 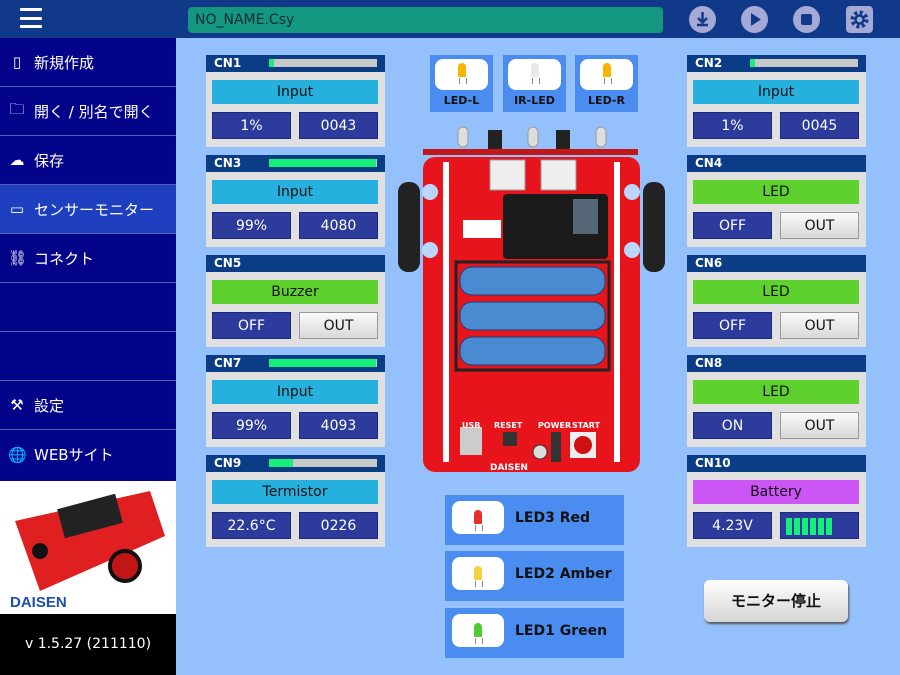 I want to click on sidebar-item-label: WEBサイト, so click(x=74, y=455).